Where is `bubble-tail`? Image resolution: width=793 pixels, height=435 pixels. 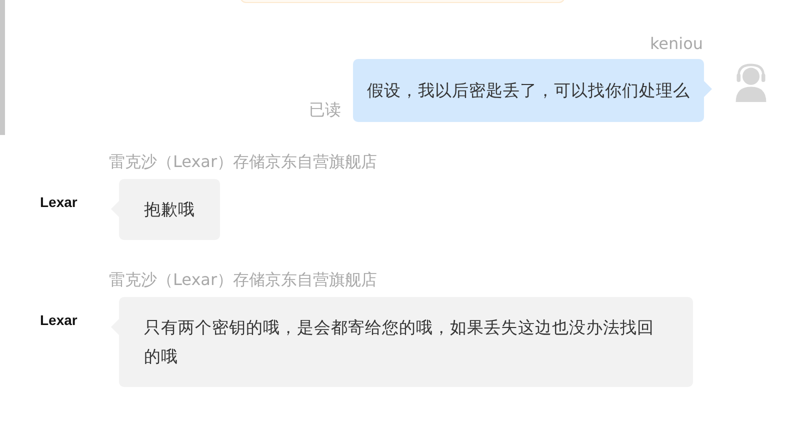 bubble-tail is located at coordinates (708, 89).